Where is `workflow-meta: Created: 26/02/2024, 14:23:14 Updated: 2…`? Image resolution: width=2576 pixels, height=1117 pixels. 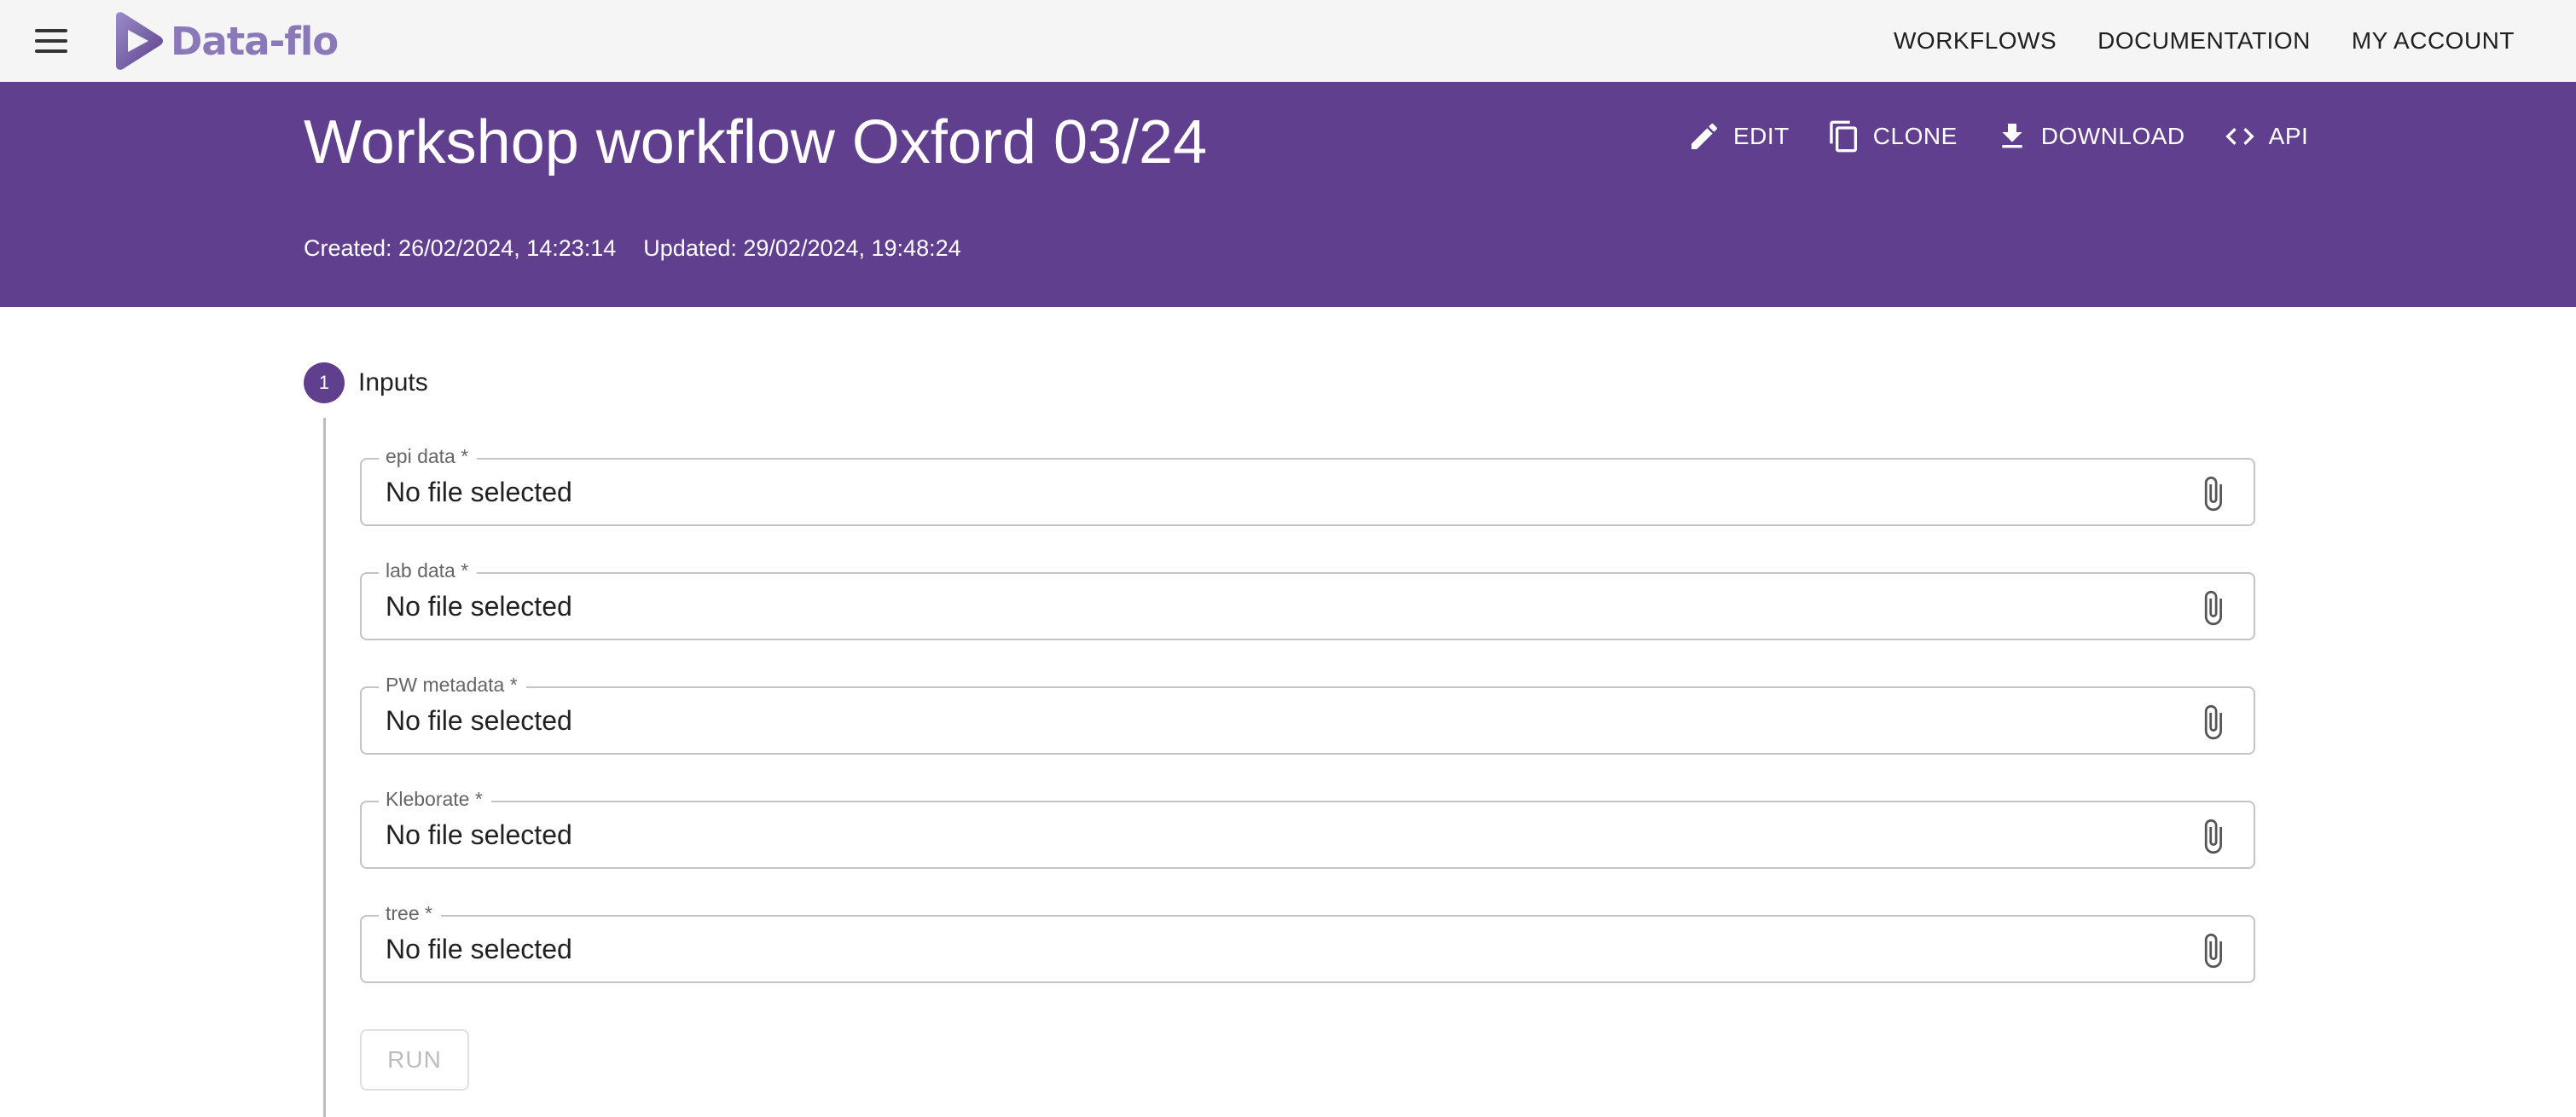
workflow-meta: Created: 26/02/2024, 14:23:14 Updated: 2… is located at coordinates (632, 248).